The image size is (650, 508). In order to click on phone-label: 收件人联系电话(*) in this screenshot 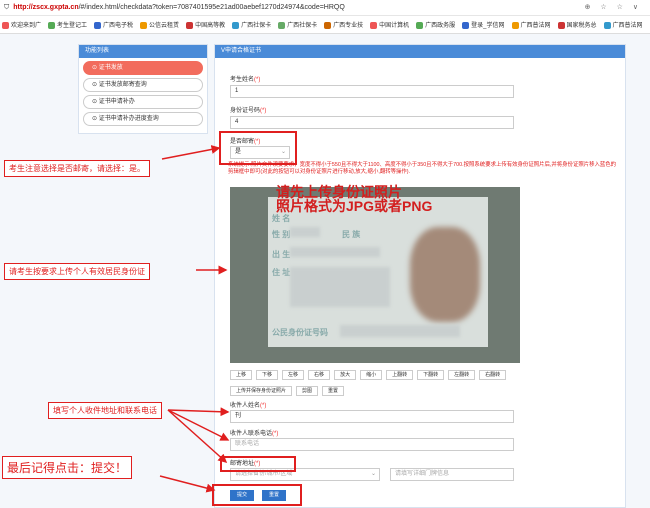, I will do `click(254, 434)`.